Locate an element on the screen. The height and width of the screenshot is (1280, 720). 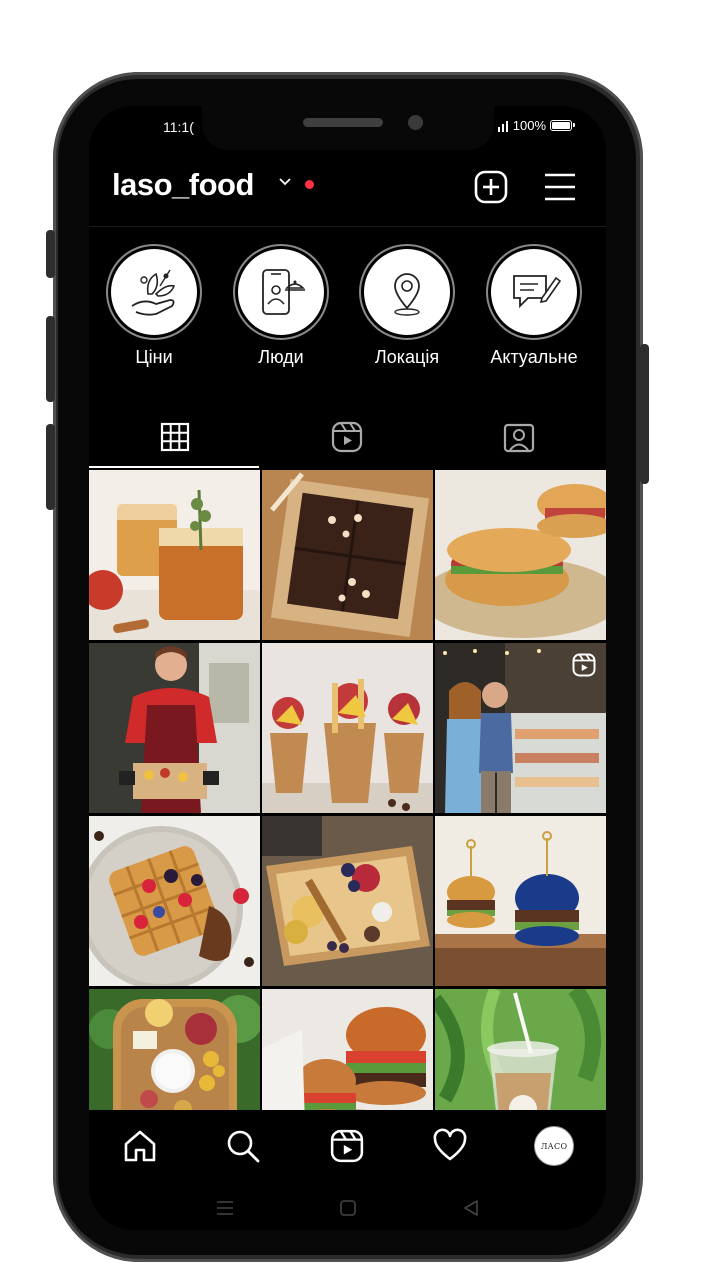
create-post-icon is located at coordinates (491, 187).